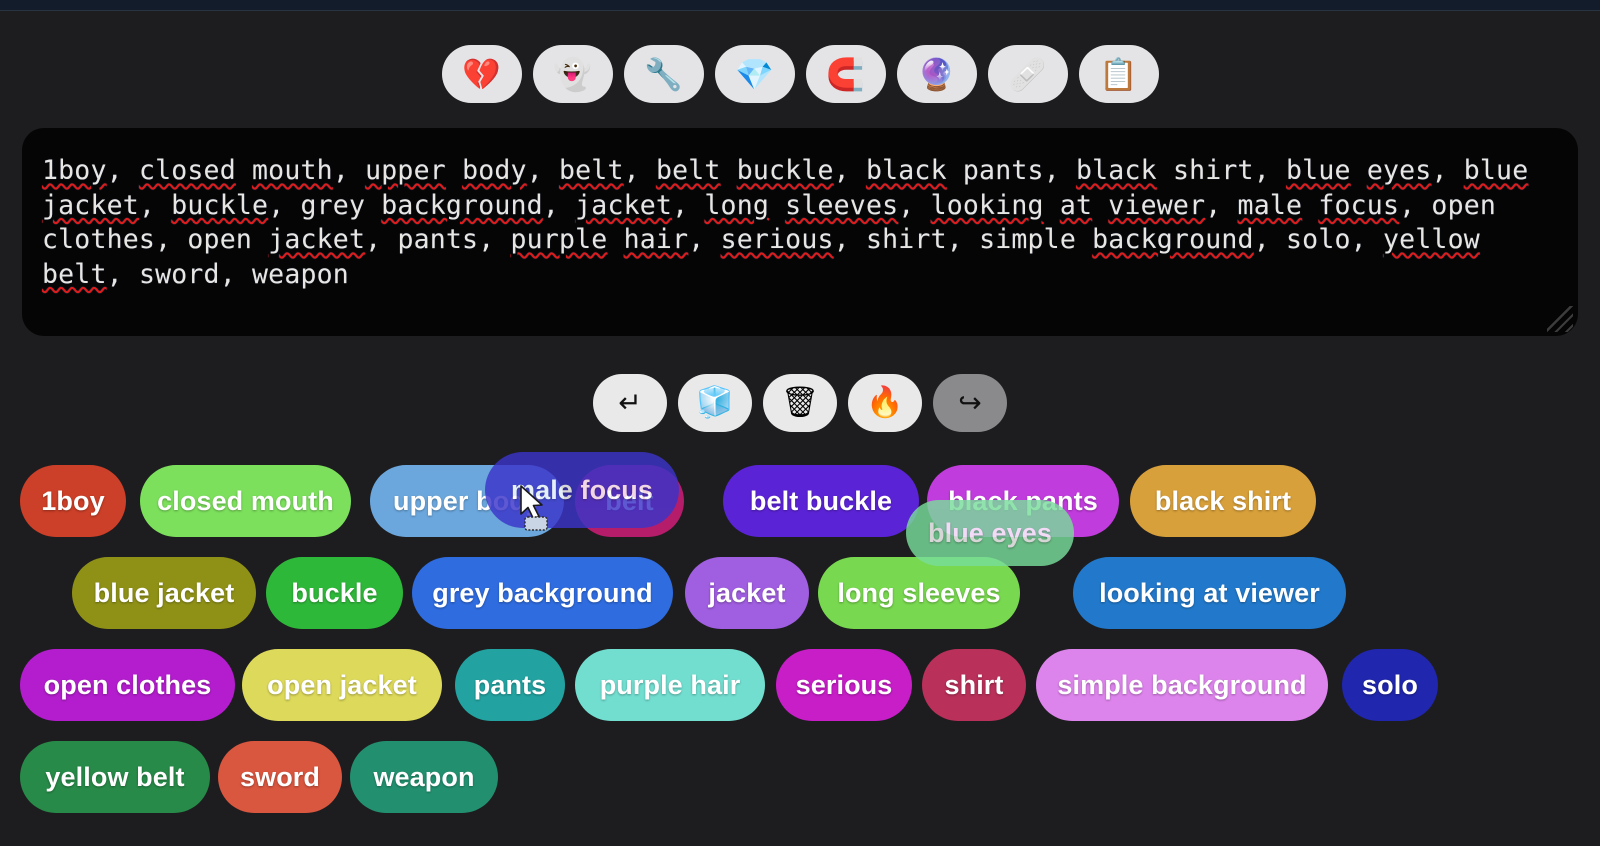 The image size is (1600, 846). I want to click on ghost-button: 👻, so click(572, 74).